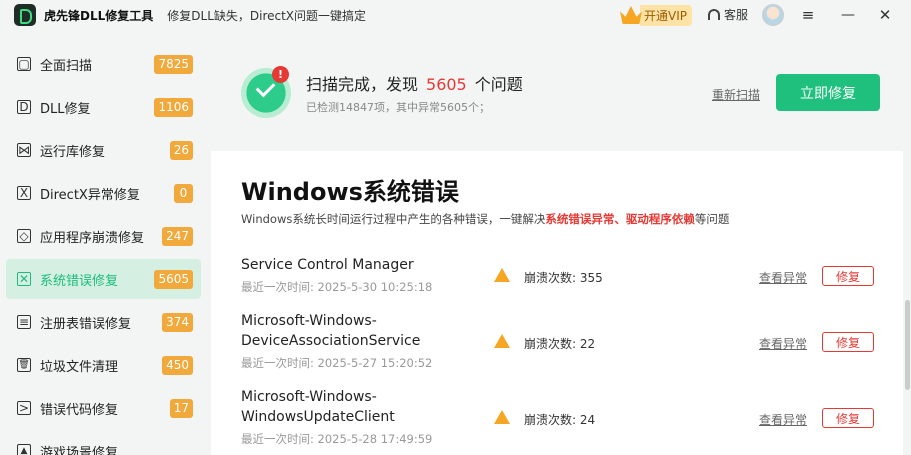  I want to click on system-error-icon: ✕, so click(24, 279).